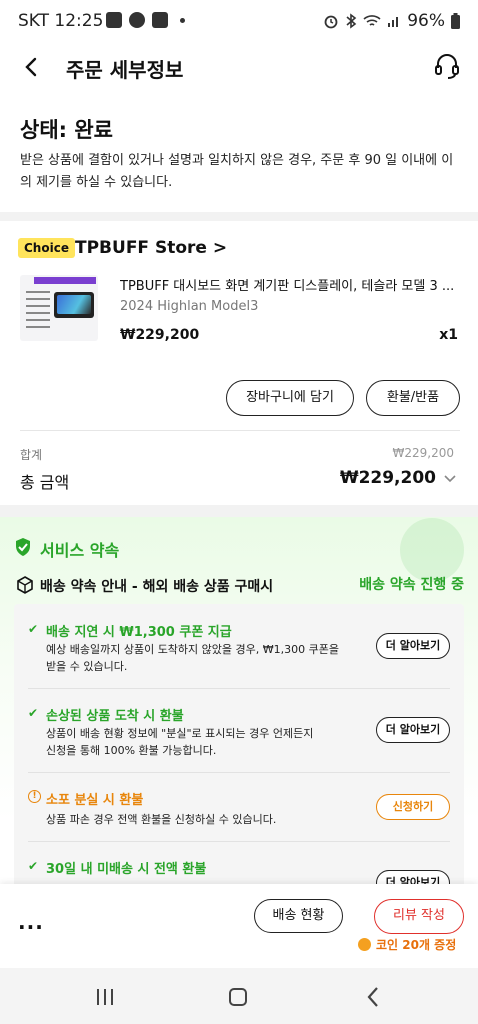 The width and height of the screenshot is (478, 1024). I want to click on nav-back-icon, so click(373, 997).